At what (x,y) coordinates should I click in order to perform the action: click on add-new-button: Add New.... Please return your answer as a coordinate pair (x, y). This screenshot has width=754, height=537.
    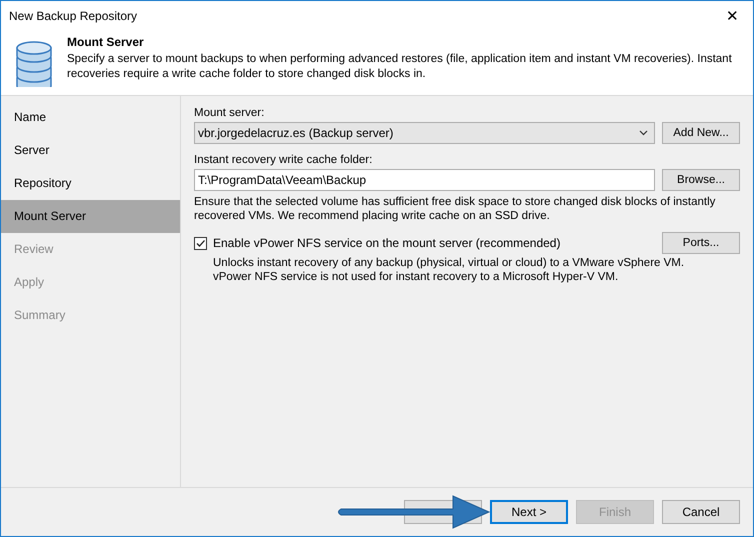
    Looking at the image, I should click on (701, 133).